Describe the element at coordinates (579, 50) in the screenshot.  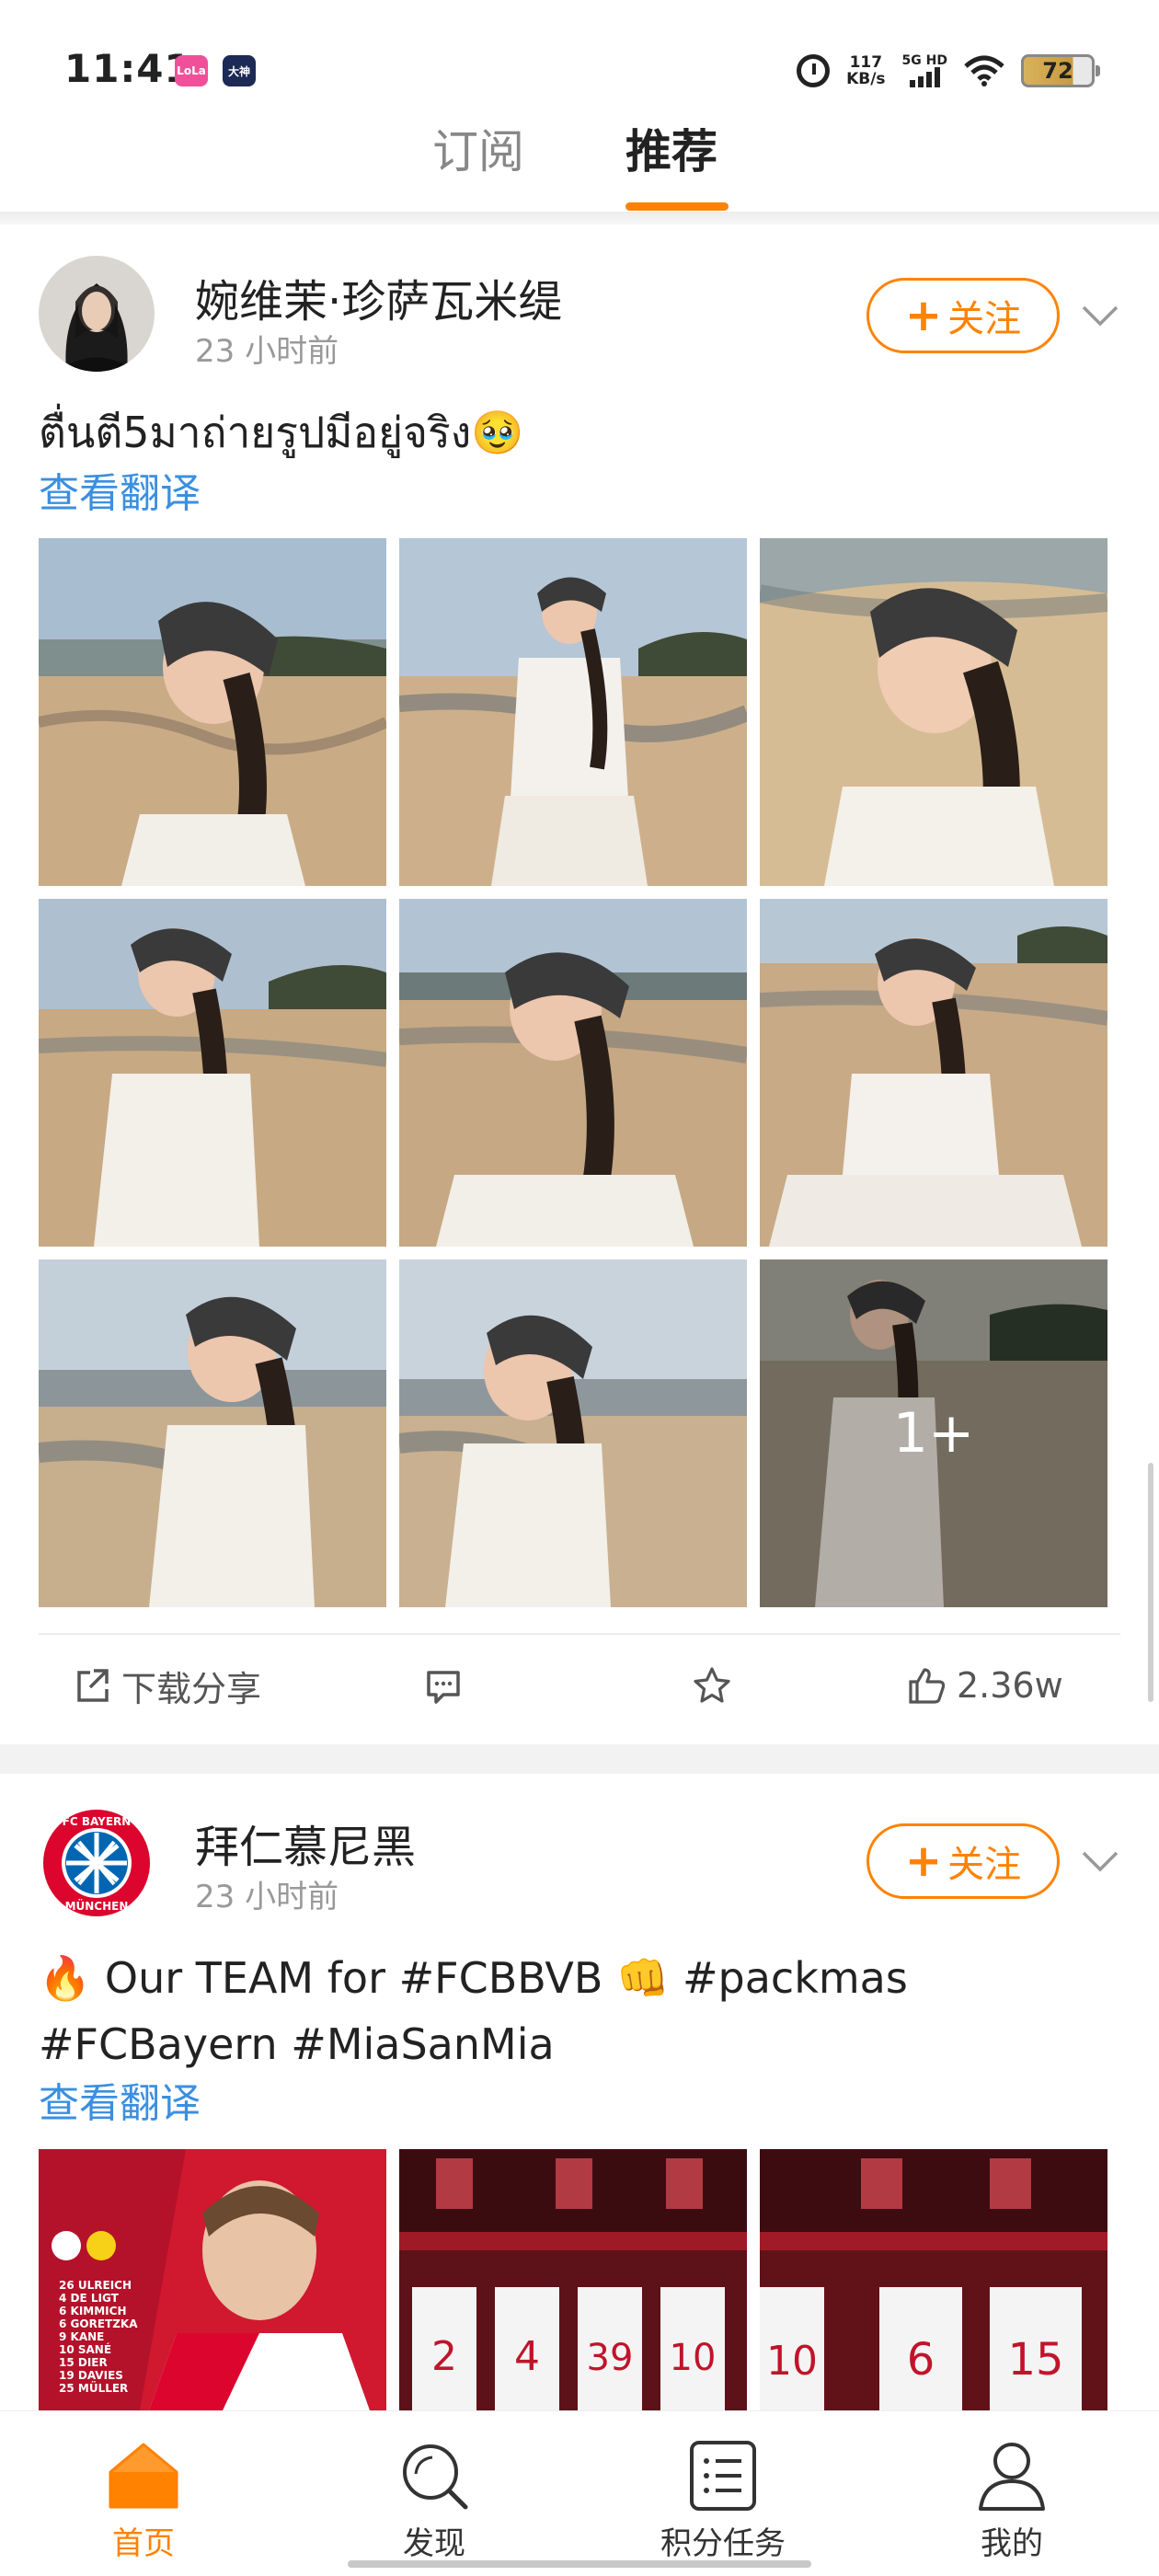
I see `status-bar: 11:41 LoLa 大神 117 KB/s 5G HD 72` at that location.